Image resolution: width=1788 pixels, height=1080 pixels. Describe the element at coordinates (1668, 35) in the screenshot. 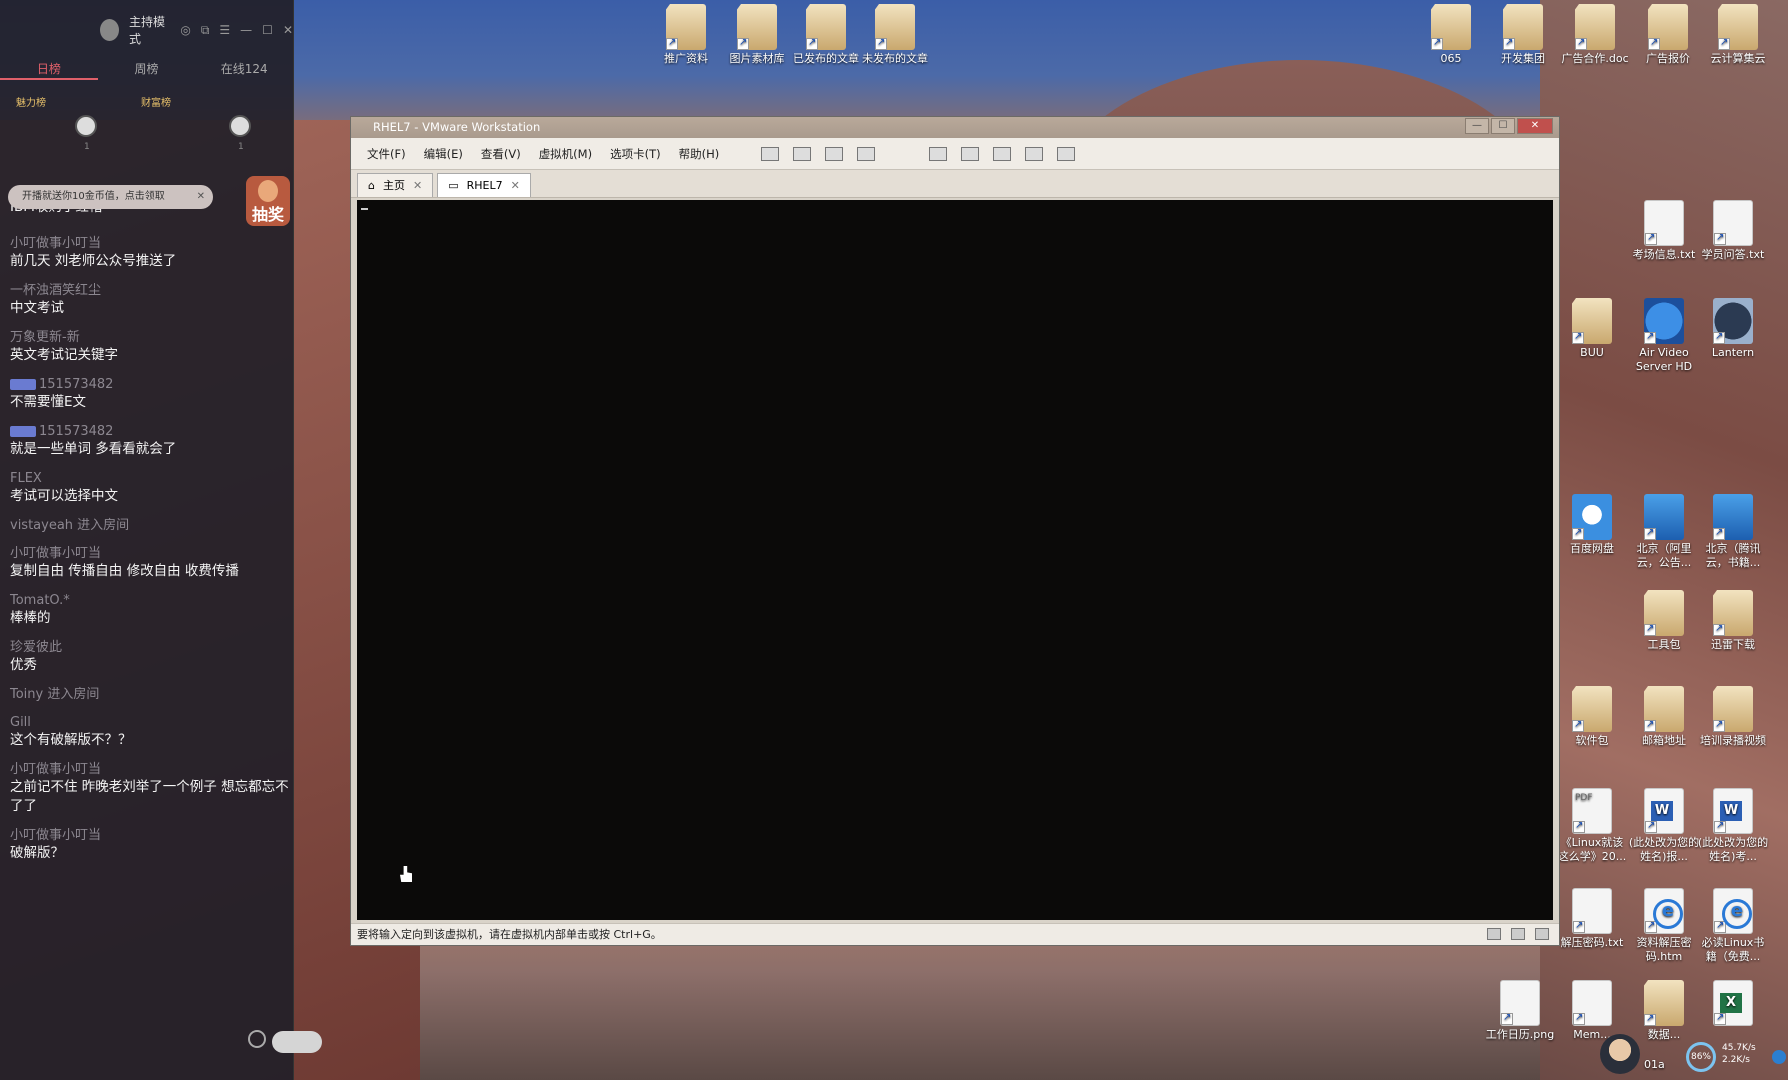

I see `desktop-icon: 广告报价` at that location.